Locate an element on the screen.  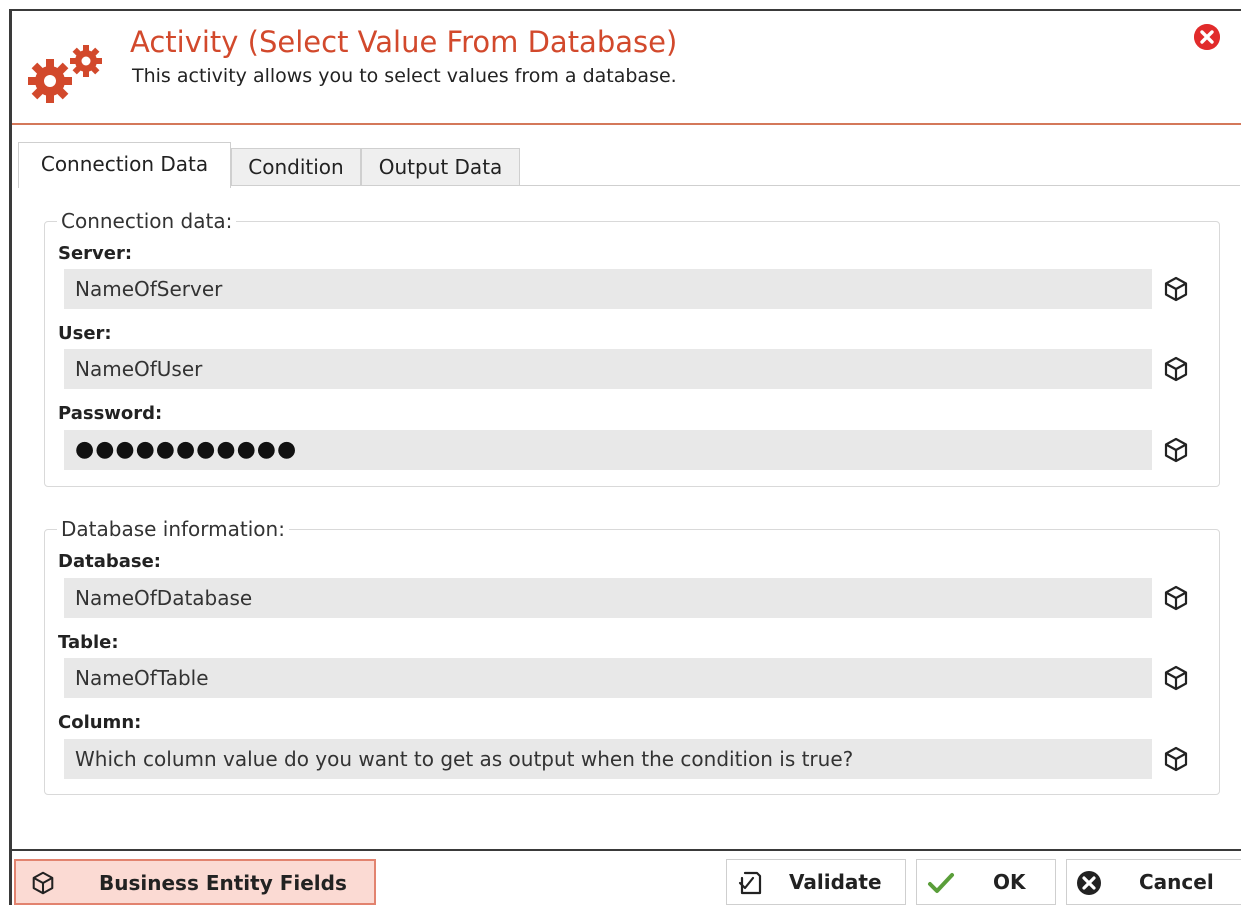
validate-label: Validate is located at coordinates (835, 882).